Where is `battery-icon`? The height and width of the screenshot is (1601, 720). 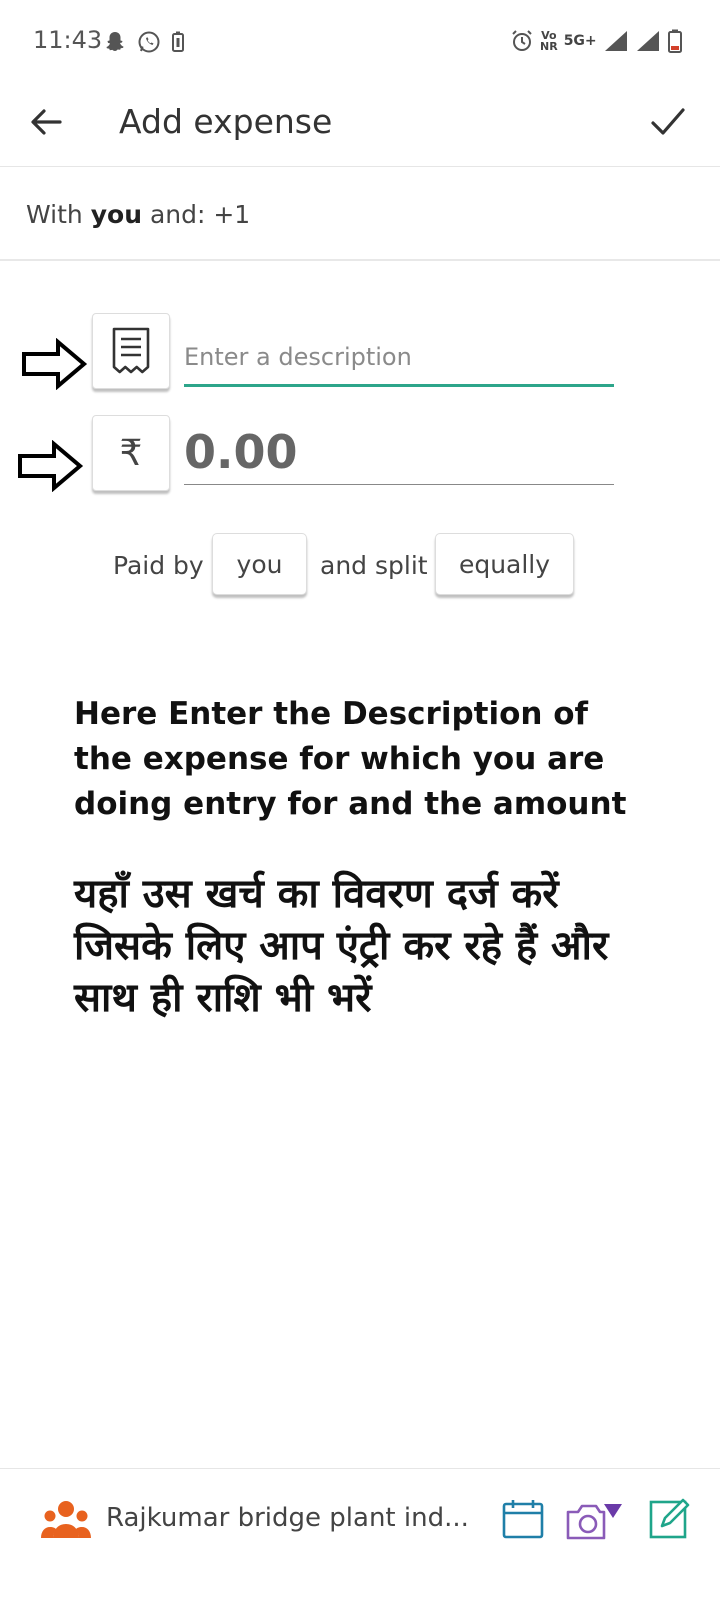 battery-icon is located at coordinates (674, 41).